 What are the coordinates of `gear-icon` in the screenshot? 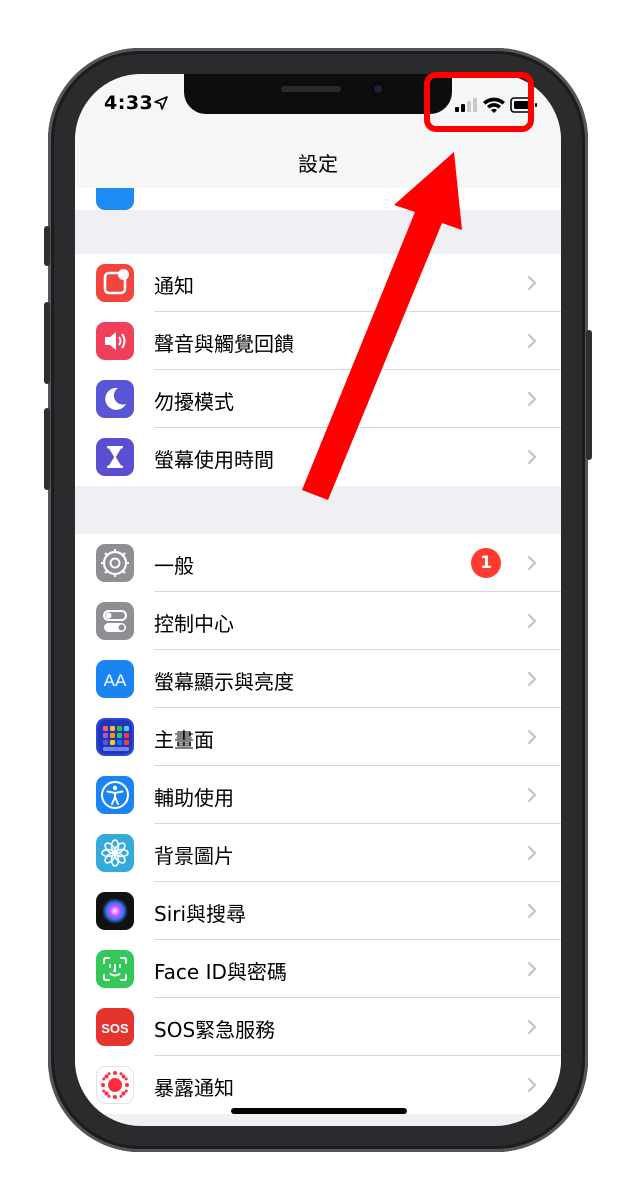 It's located at (115, 563).